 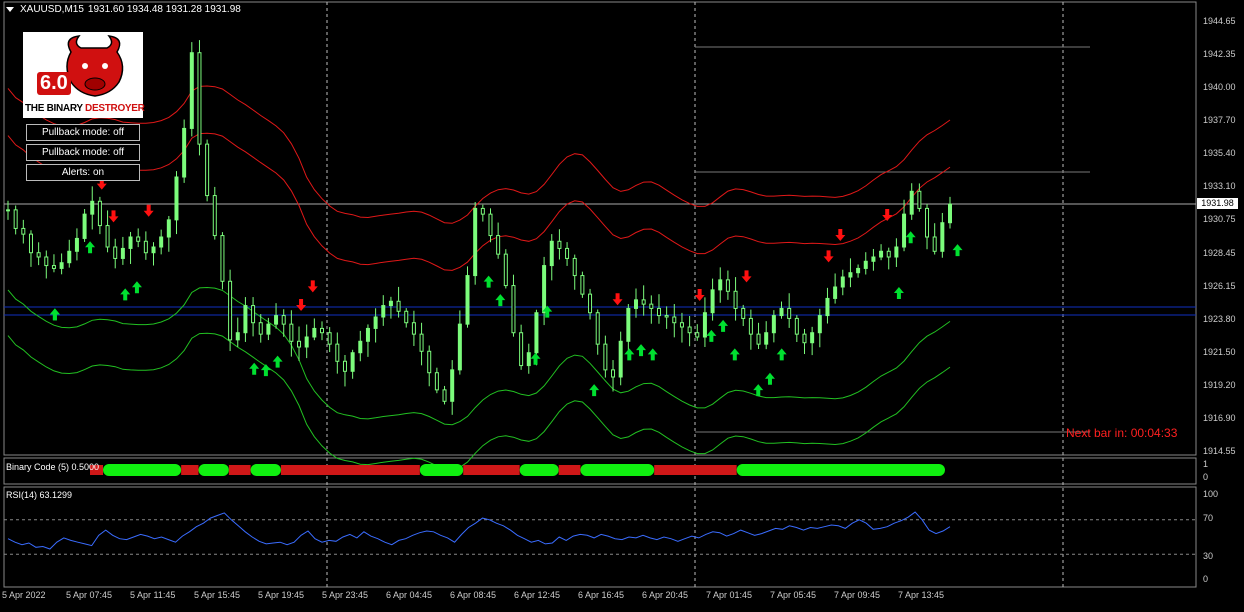 I want to click on logo-version: 6.0, so click(x=54, y=83).